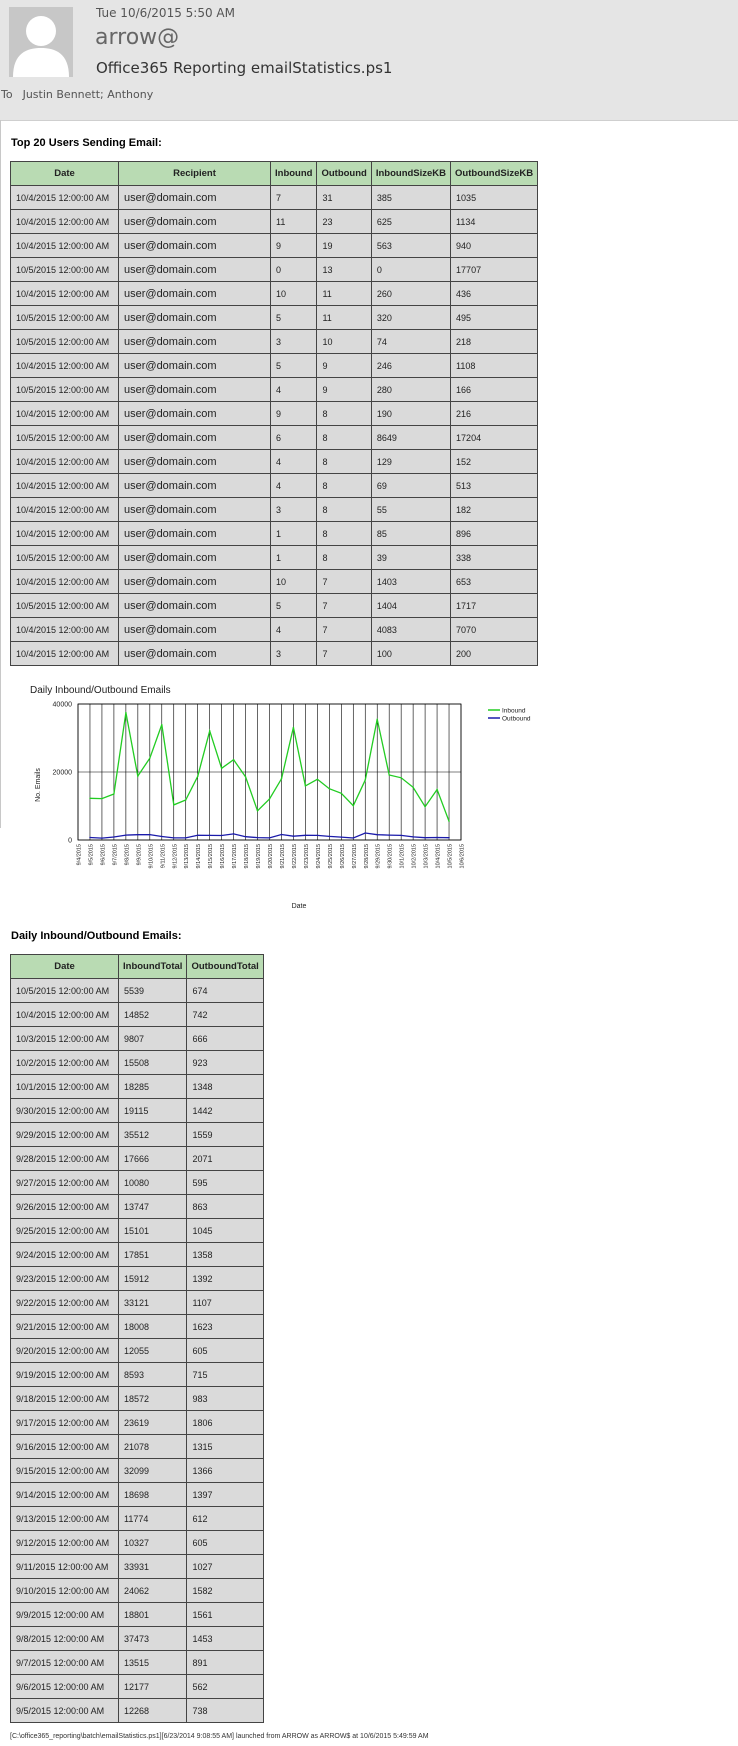 The height and width of the screenshot is (1746, 738). What do you see at coordinates (7, 94) in the screenshot?
I see `to-label: To` at bounding box center [7, 94].